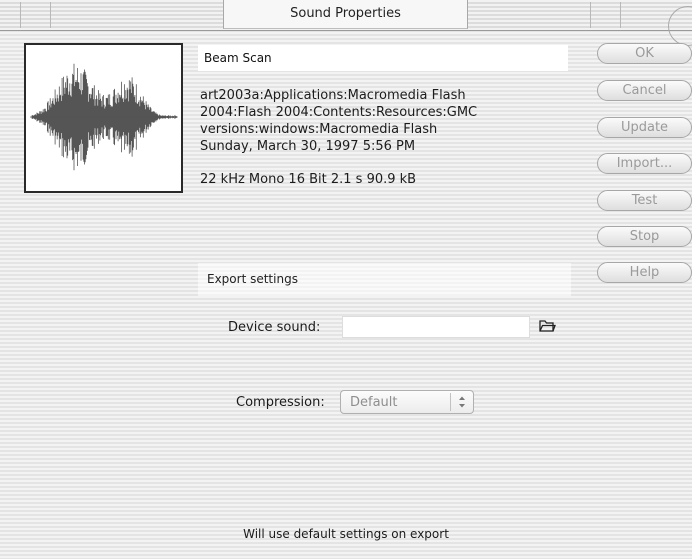  I want to click on sound-name-field: Beam Scan, so click(383, 58).